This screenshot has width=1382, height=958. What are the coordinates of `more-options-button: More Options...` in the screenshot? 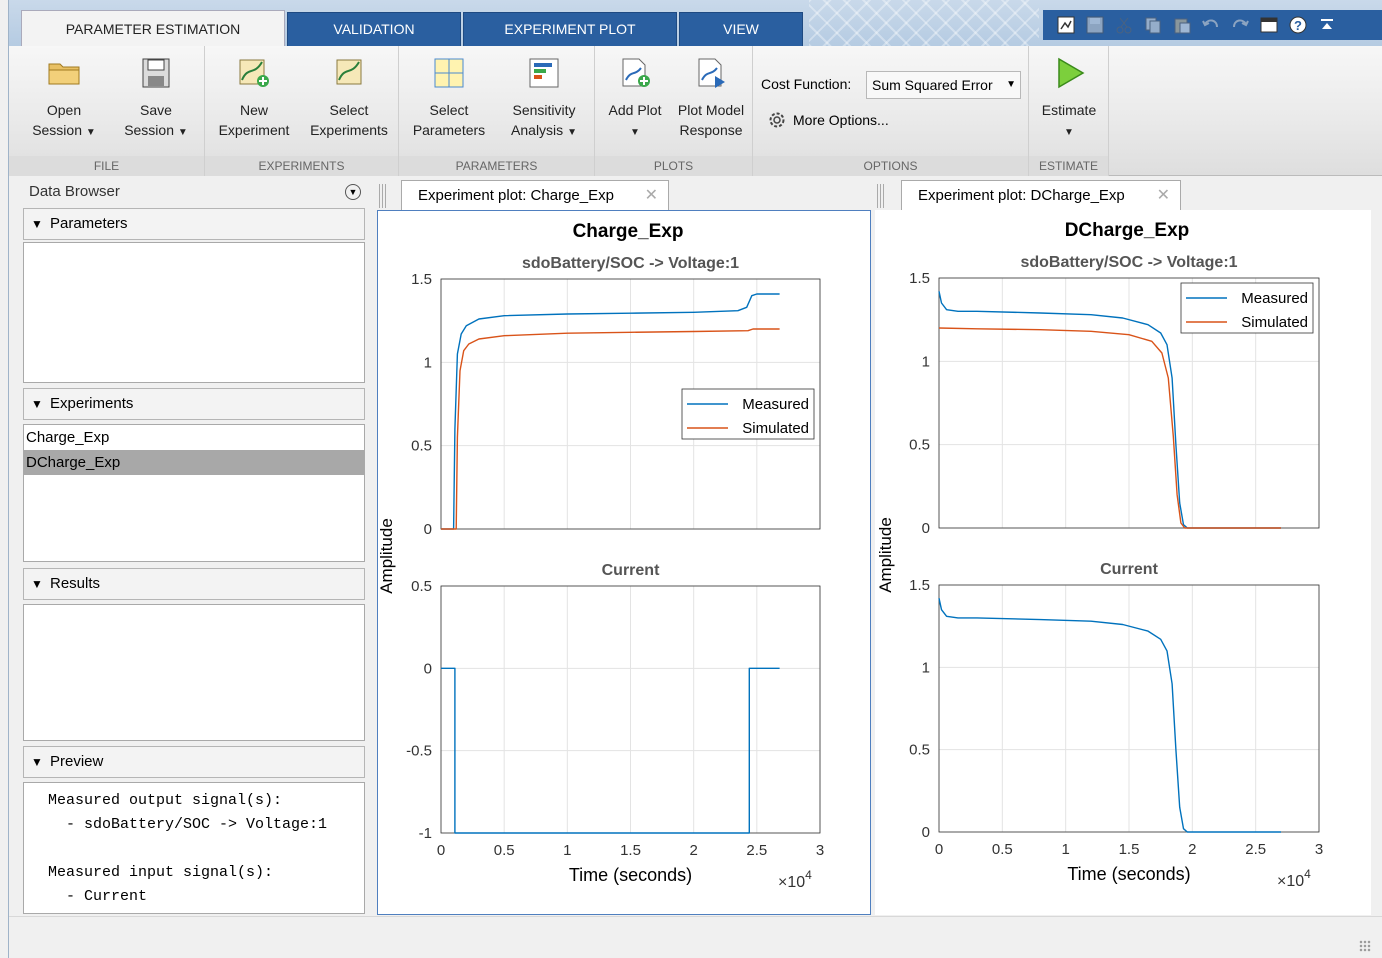 It's located at (828, 120).